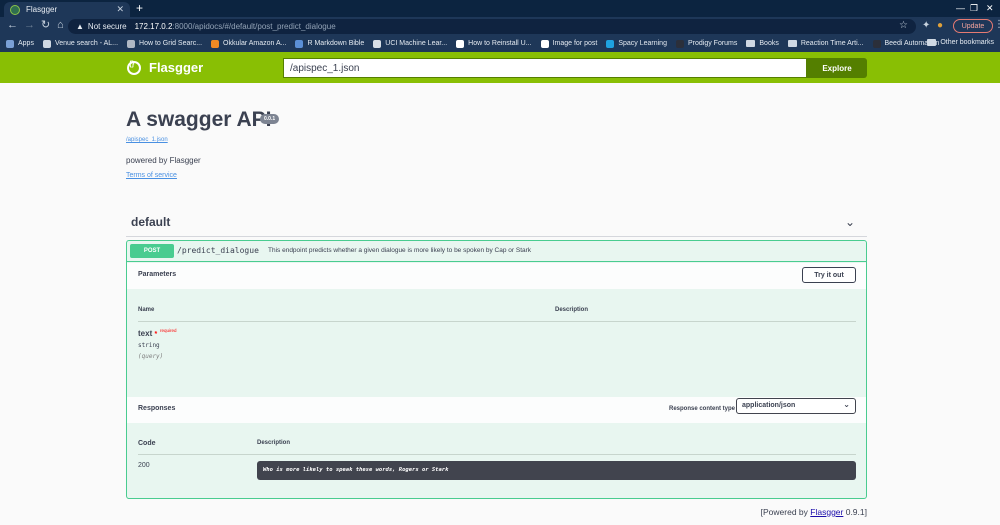 The width and height of the screenshot is (1000, 525). What do you see at coordinates (960, 42) in the screenshot?
I see `other-bookmarks: Other bookmarks` at bounding box center [960, 42].